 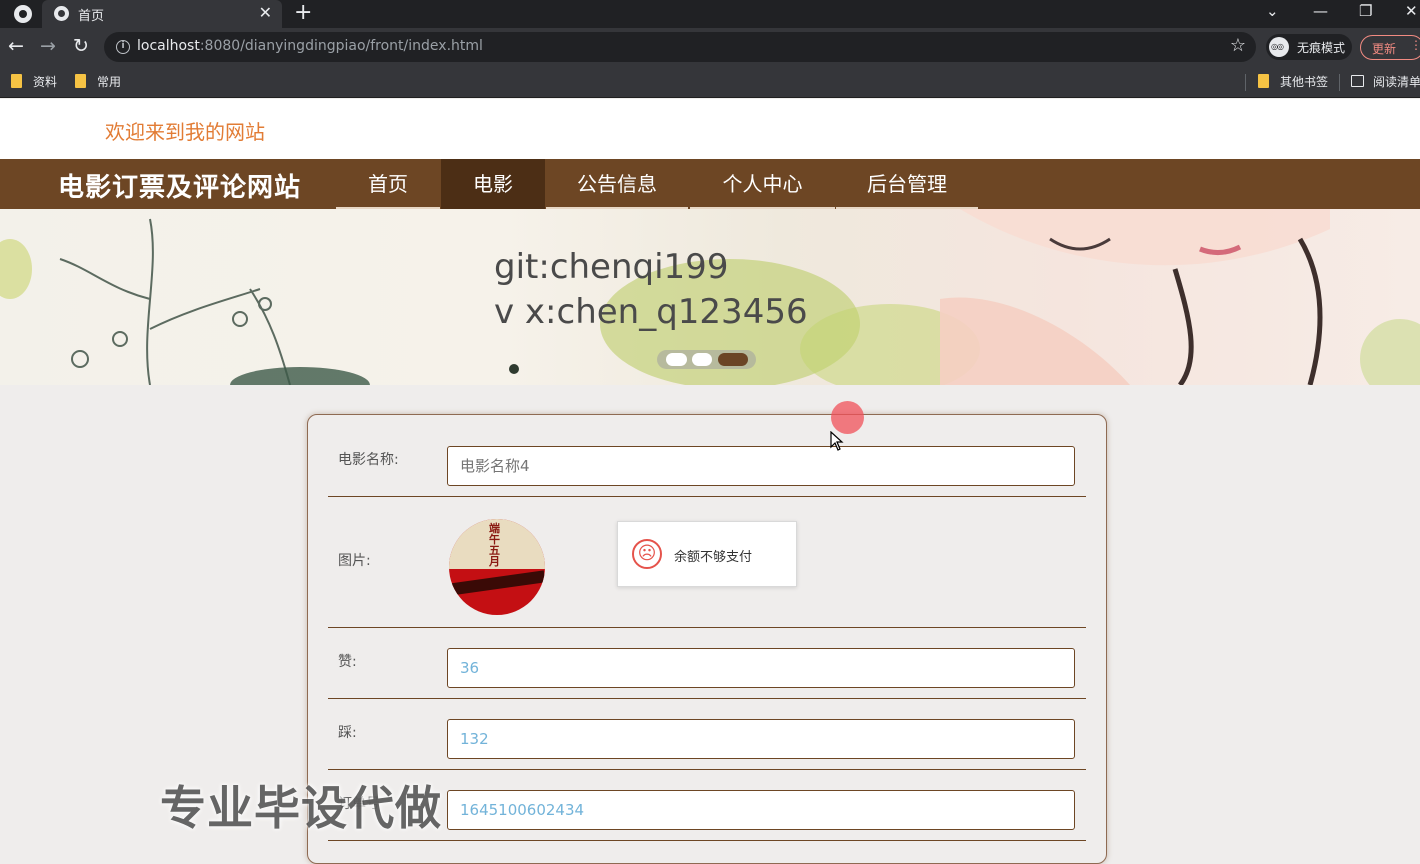 I want to click on order-id-field: 1645100602434, so click(x=761, y=810).